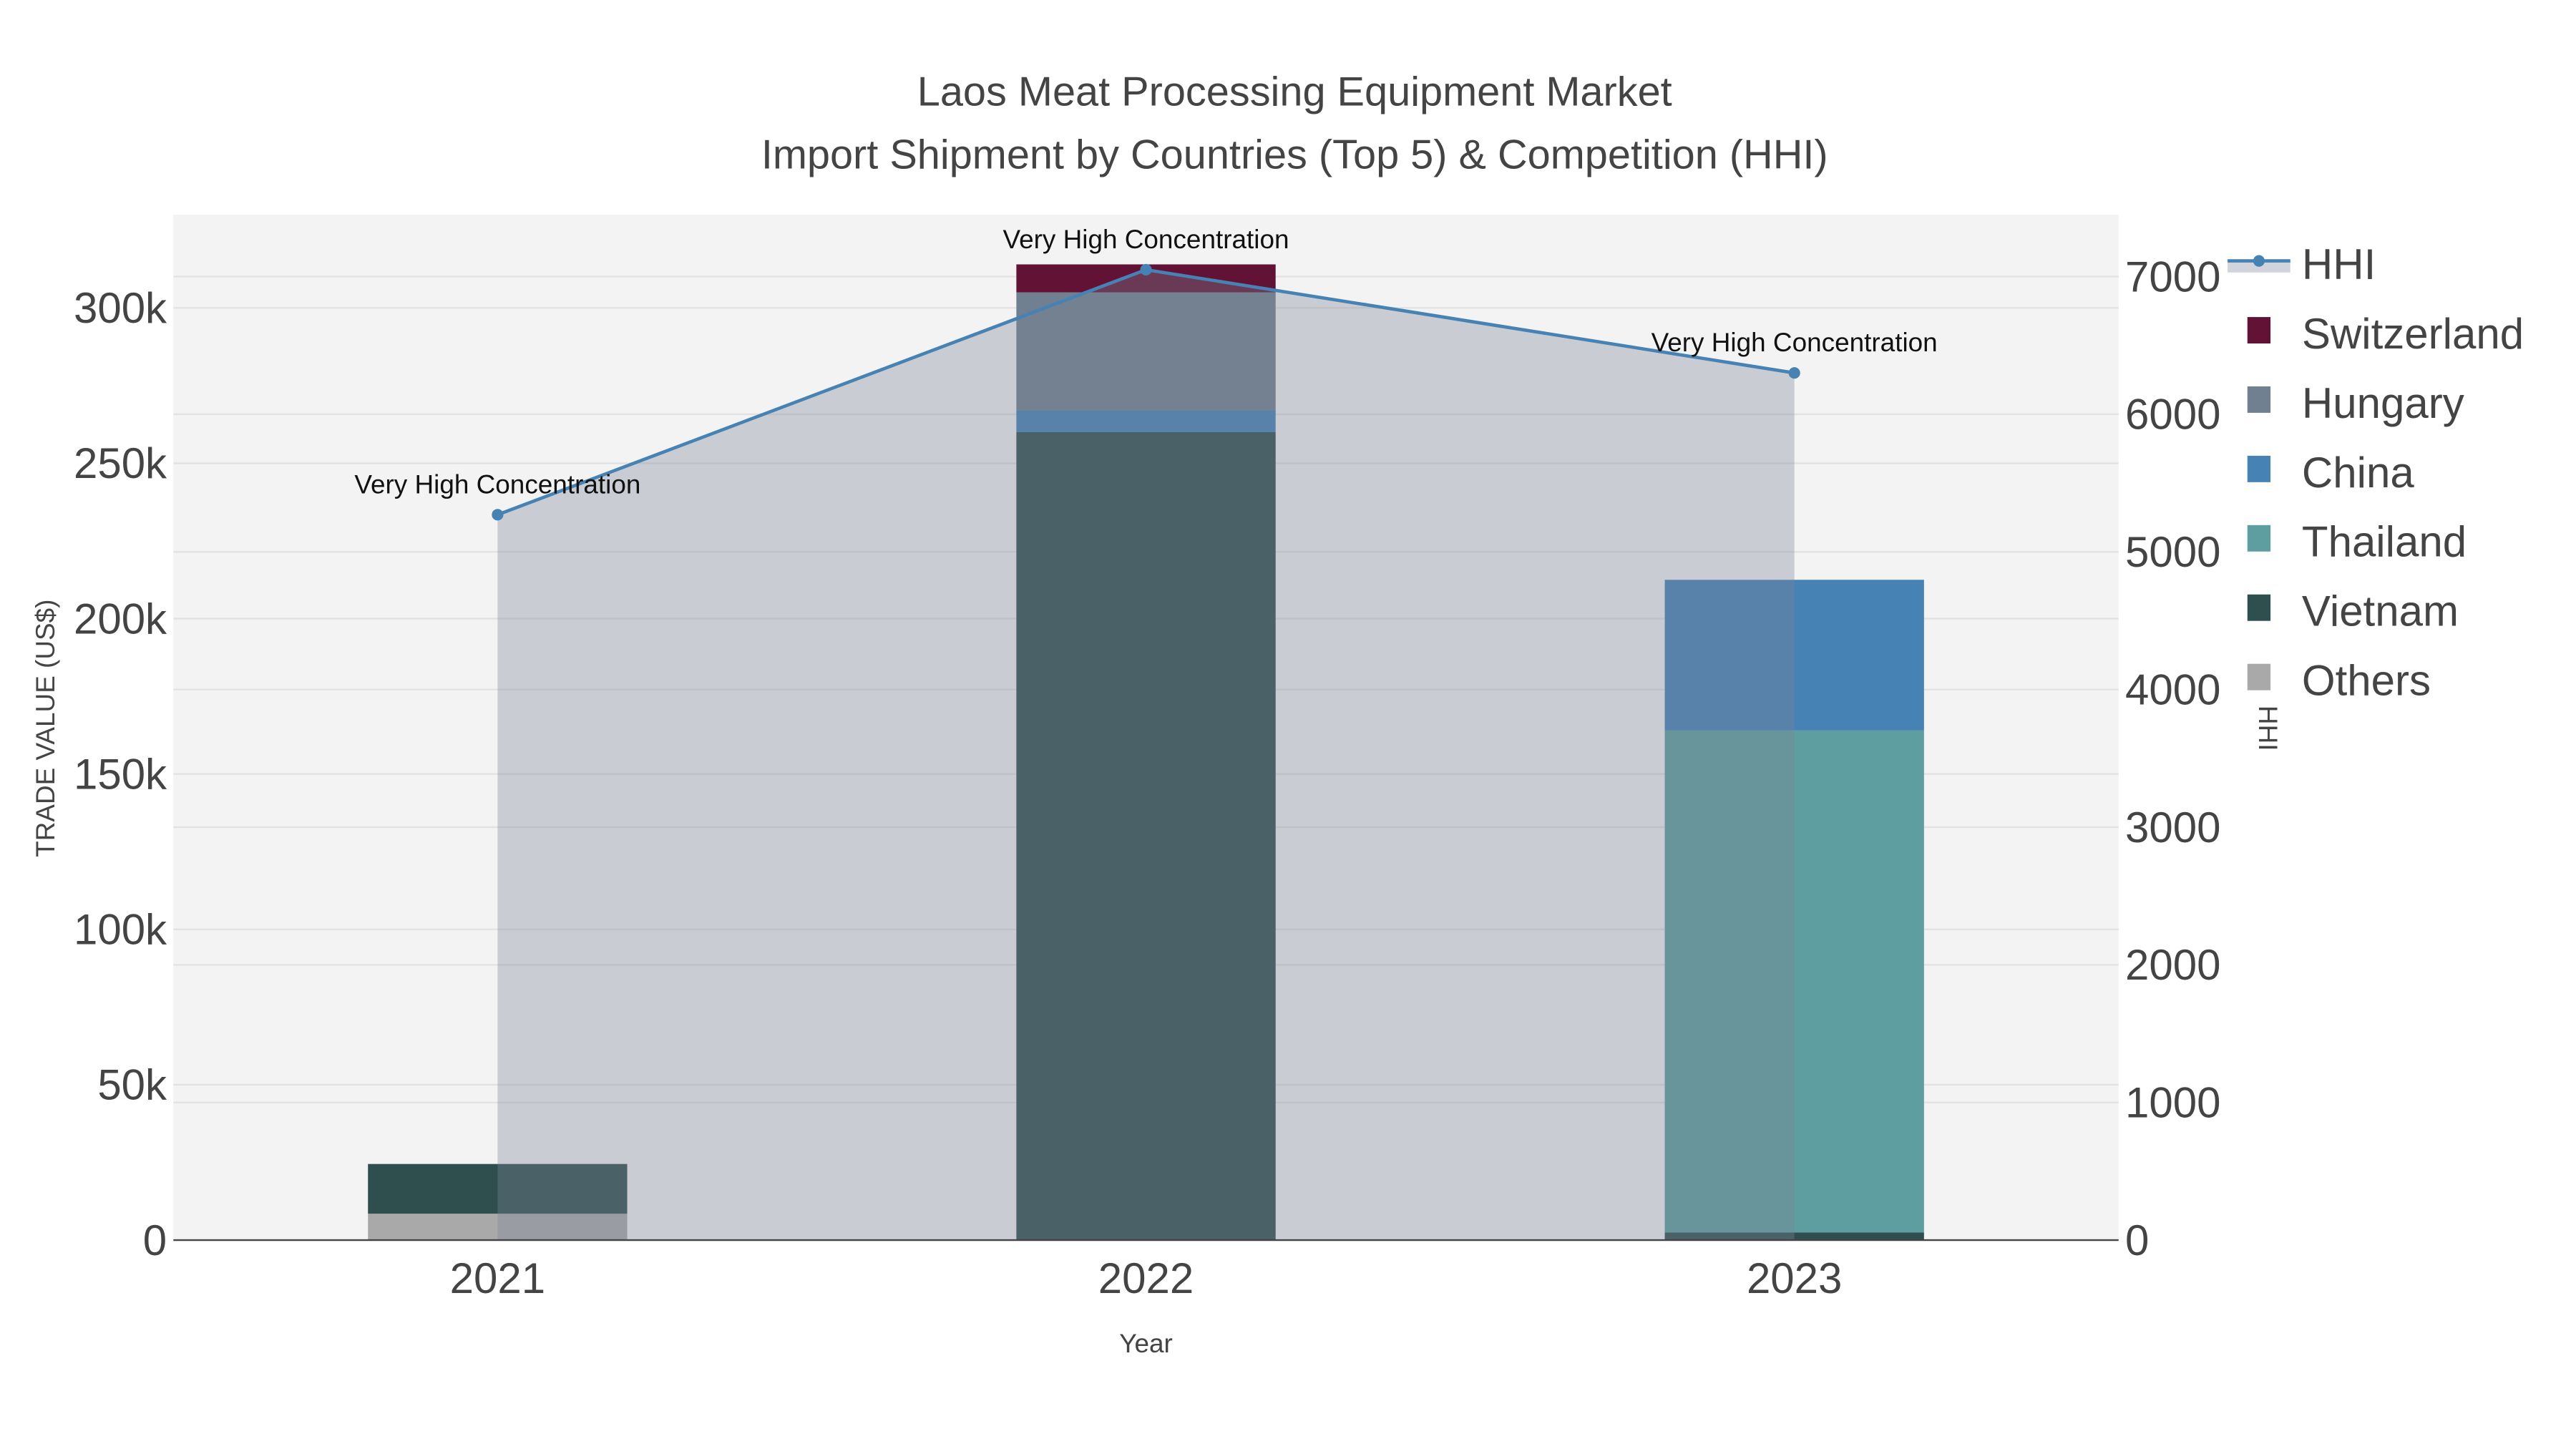 Image resolution: width=2576 pixels, height=1449 pixels. What do you see at coordinates (2380, 611) in the screenshot?
I see `legend-label: Vietnam` at bounding box center [2380, 611].